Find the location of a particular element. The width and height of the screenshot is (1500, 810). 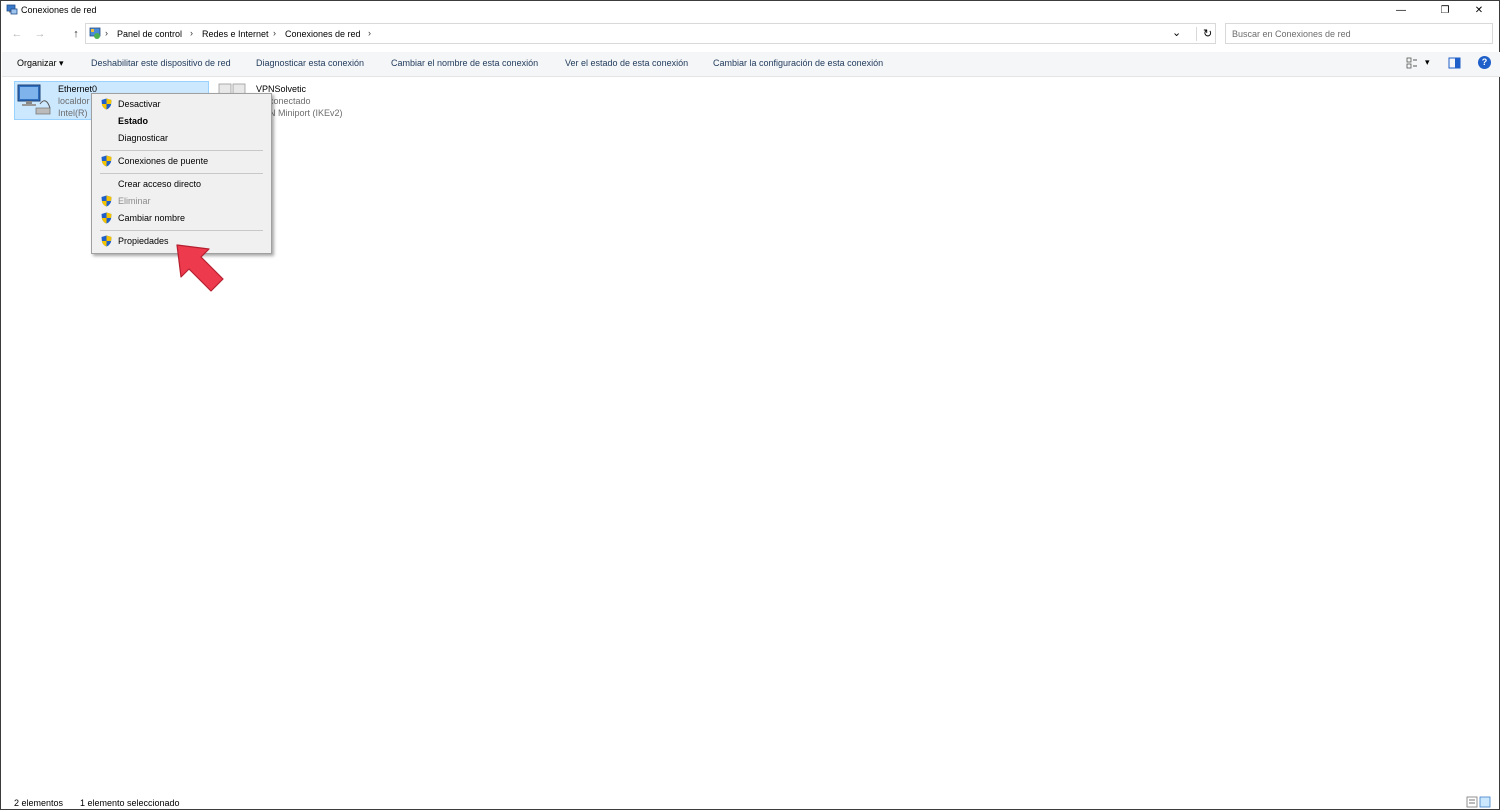

menu-item-label: Conexiones de puente is located at coordinates (163, 161).